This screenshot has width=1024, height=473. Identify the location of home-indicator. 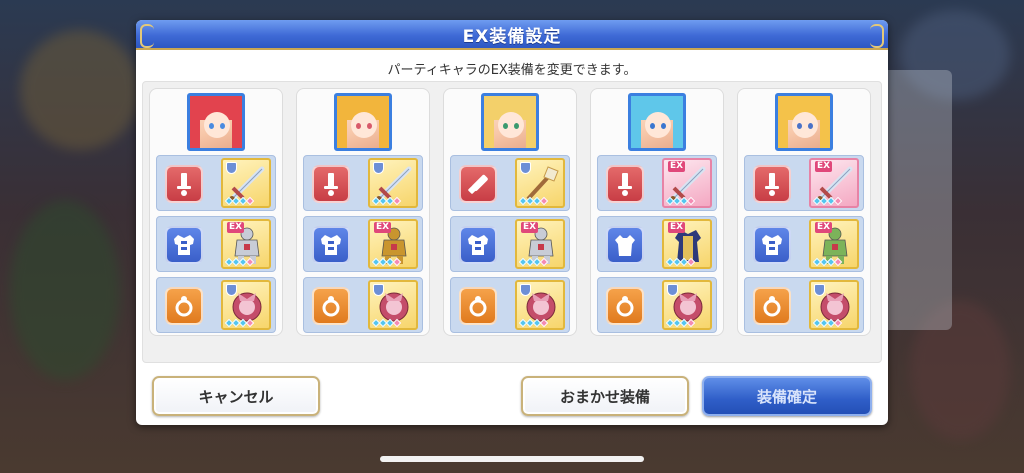
(512, 459).